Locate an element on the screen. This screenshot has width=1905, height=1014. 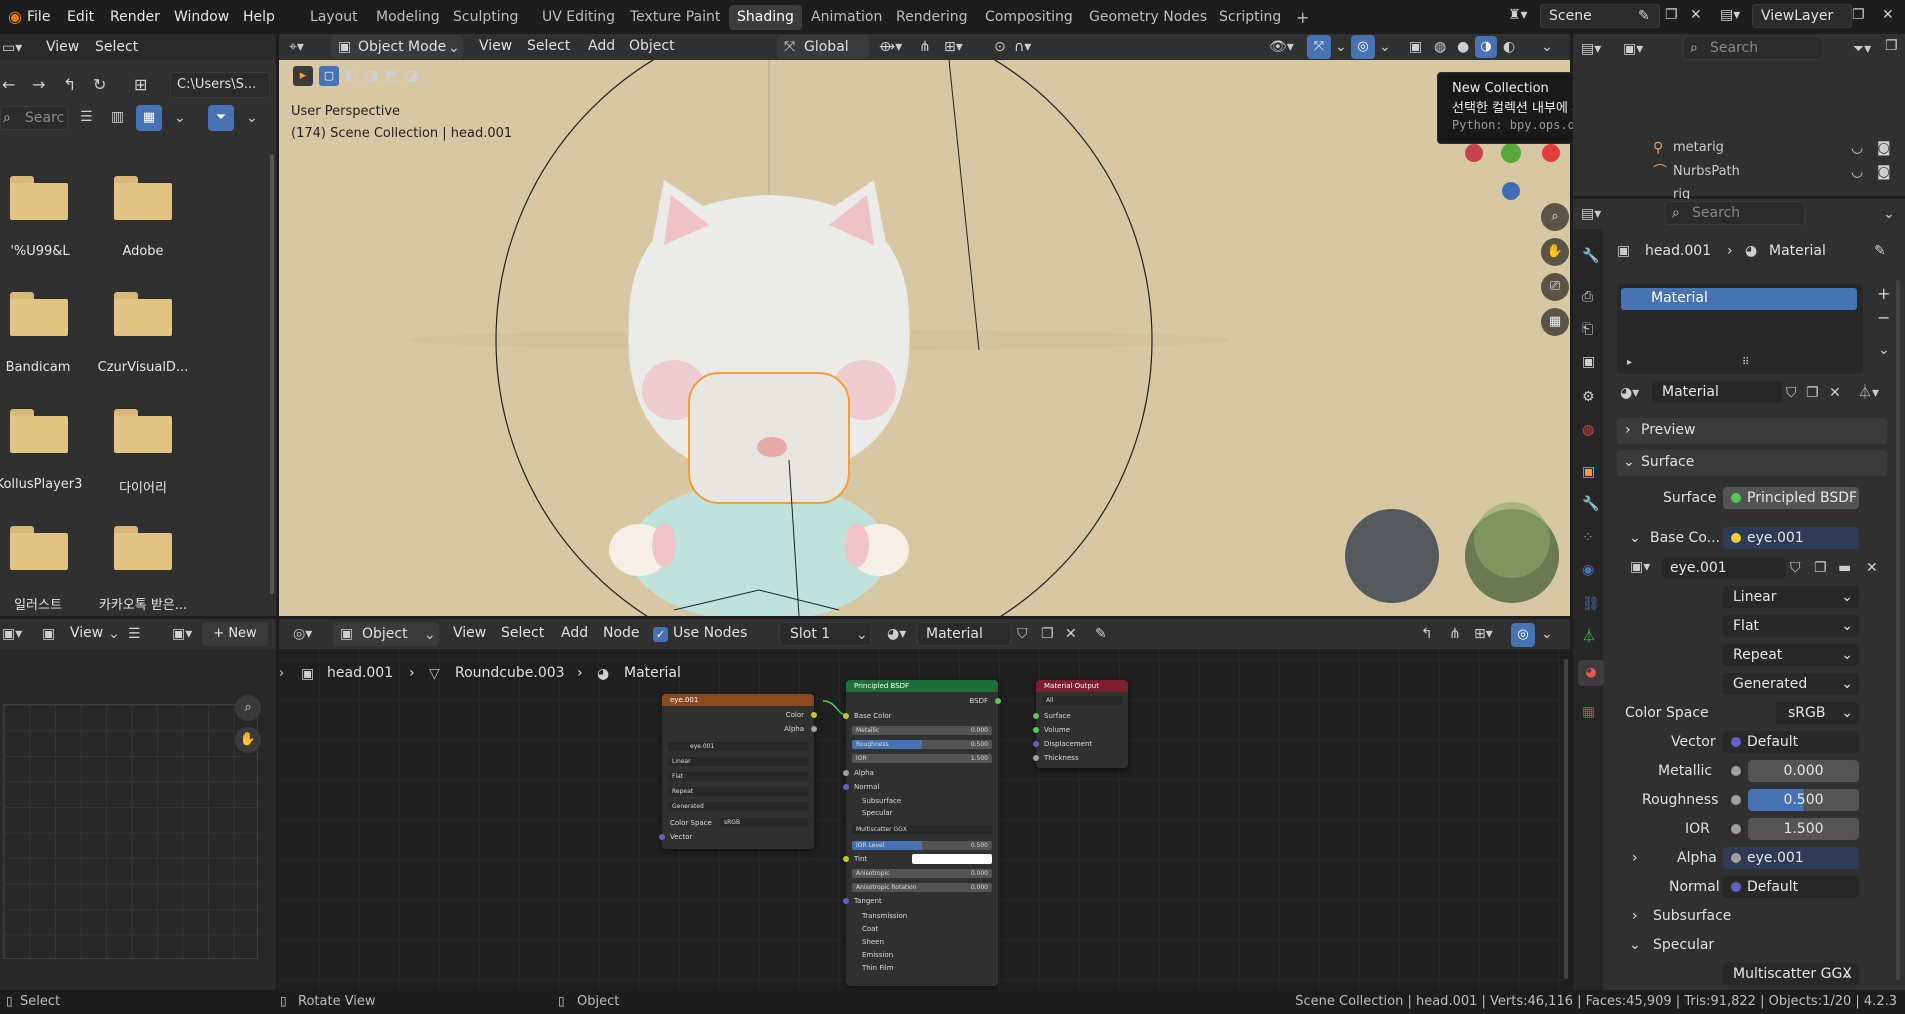
snap-icon: ⋔ is located at coordinates (925, 47).